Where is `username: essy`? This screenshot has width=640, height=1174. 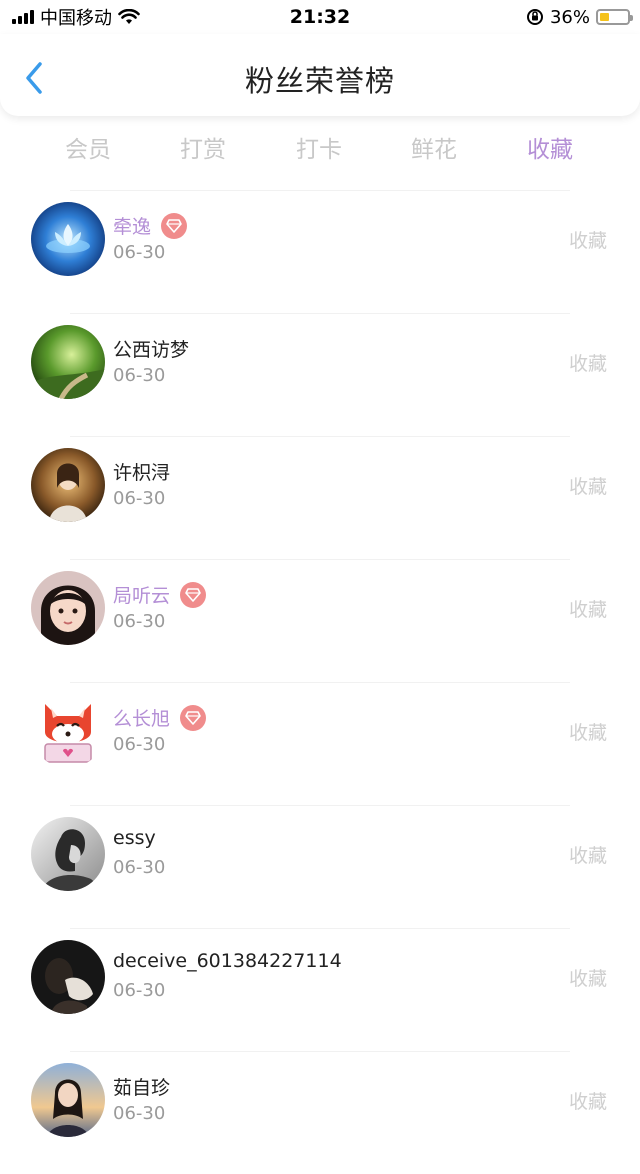
username: essy is located at coordinates (134, 838).